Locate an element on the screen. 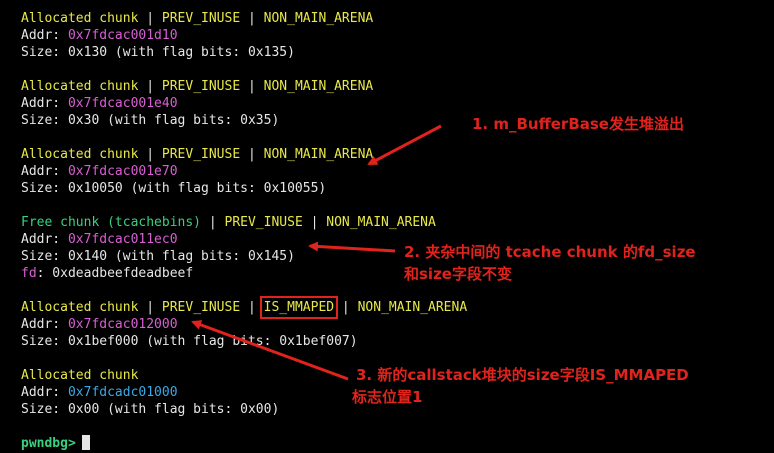 The width and height of the screenshot is (774, 453). annotation-2-line1: 2. 夹杂中间的 tcache chunk 的fd_size is located at coordinates (550, 252).